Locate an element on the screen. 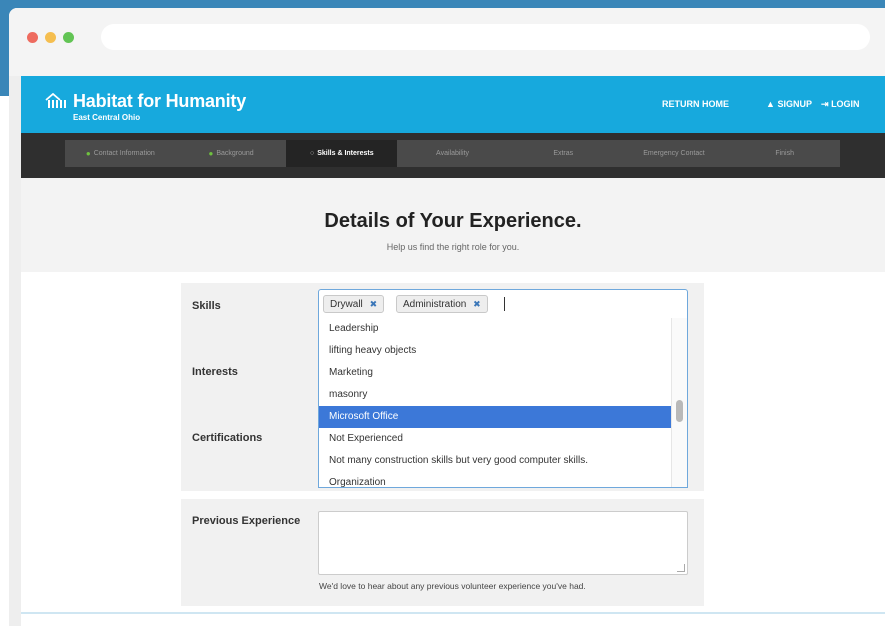  skills-label: Skills is located at coordinates (206, 306).